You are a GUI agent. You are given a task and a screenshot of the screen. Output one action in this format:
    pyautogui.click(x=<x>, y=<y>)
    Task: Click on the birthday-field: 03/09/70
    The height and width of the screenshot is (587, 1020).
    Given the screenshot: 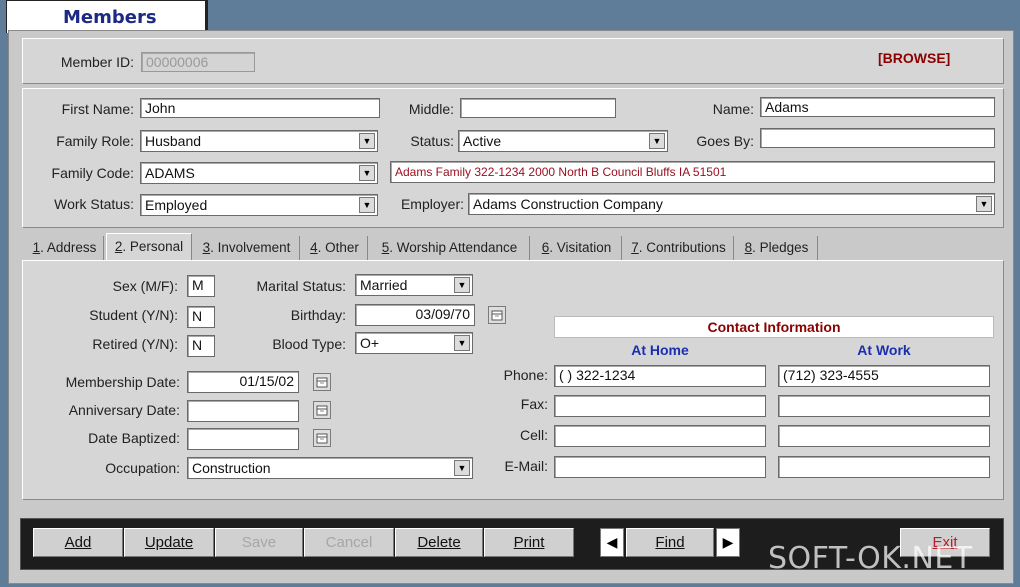 What is the action you would take?
    pyautogui.click(x=415, y=315)
    